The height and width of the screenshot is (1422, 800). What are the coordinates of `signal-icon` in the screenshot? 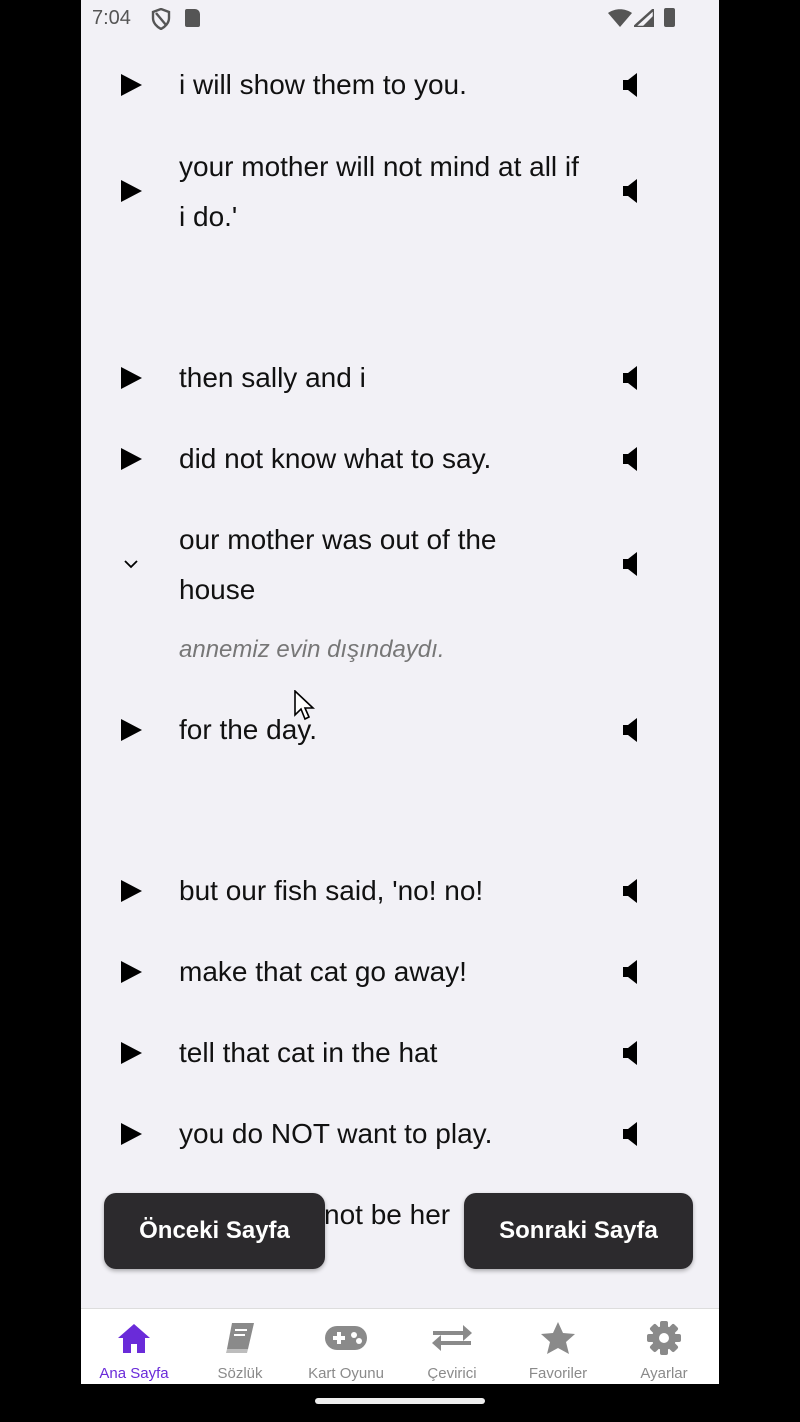 It's located at (644, 18).